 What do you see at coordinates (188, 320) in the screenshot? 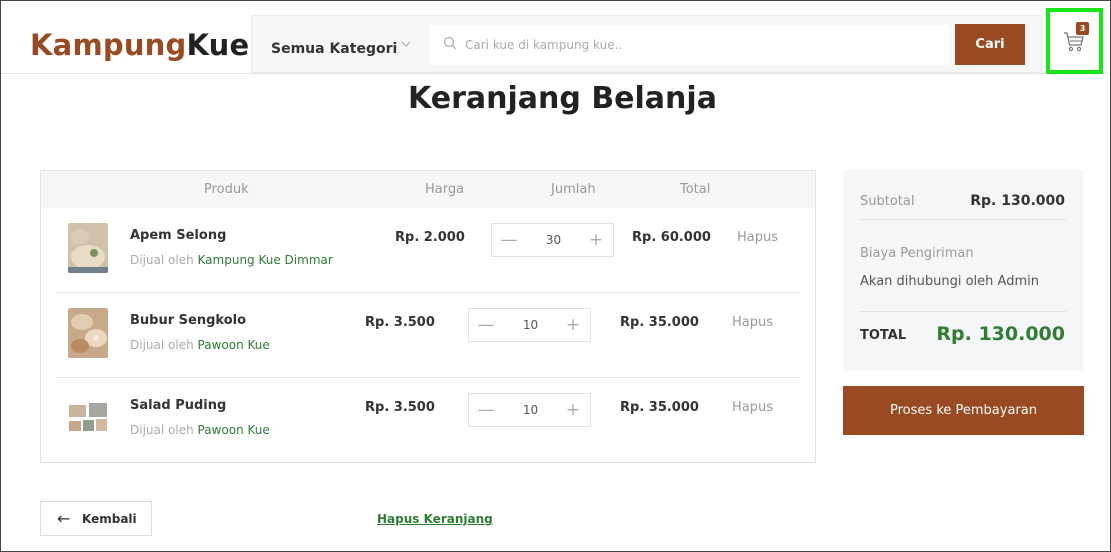
I see `product-name: Bubur Sengkolo` at bounding box center [188, 320].